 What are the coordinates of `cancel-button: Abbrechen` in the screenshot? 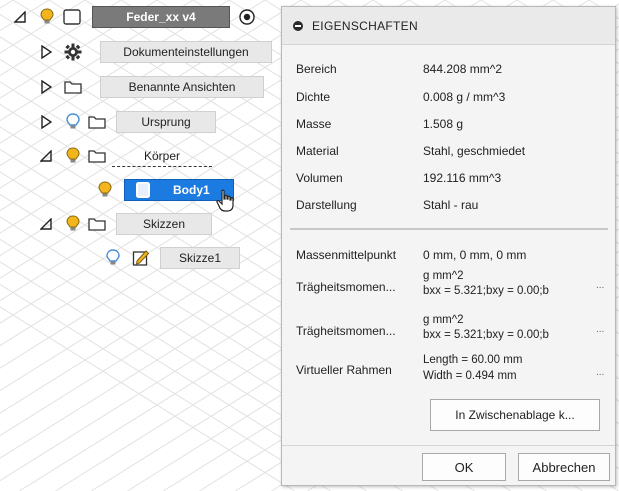 It's located at (564, 467).